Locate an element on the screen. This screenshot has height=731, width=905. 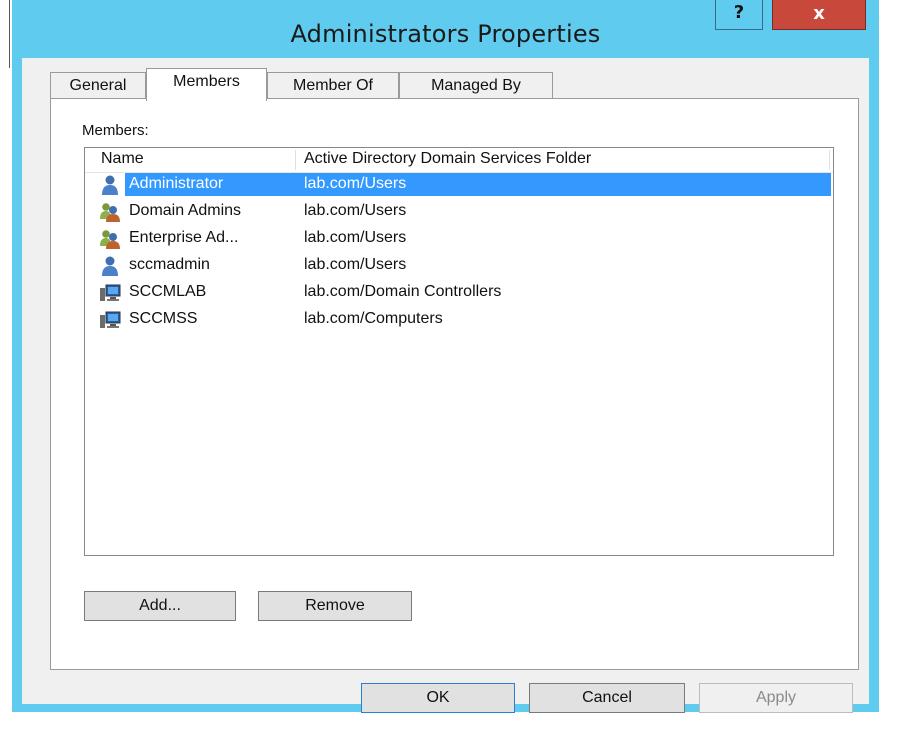
tab-members-label: Members is located at coordinates (206, 81).